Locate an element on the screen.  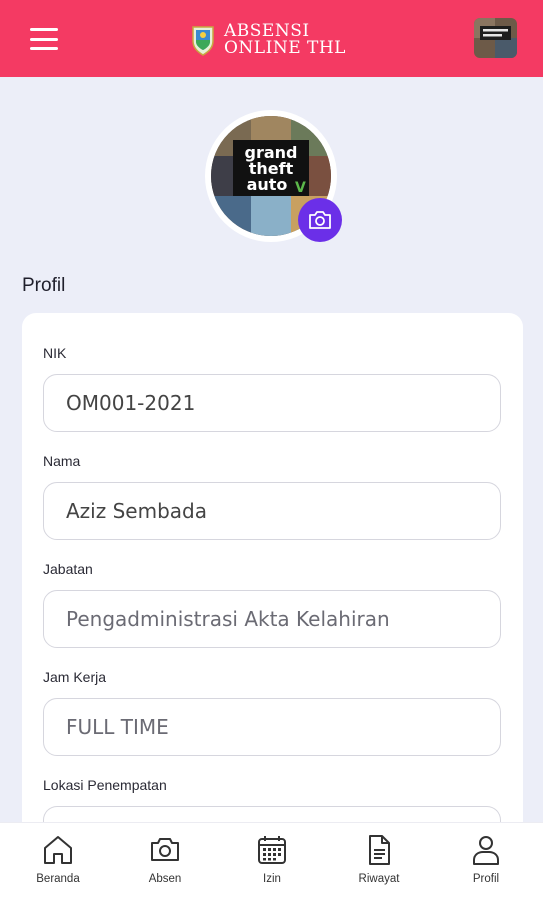
nav-label-riwayat: Riwayat is located at coordinates (379, 879).